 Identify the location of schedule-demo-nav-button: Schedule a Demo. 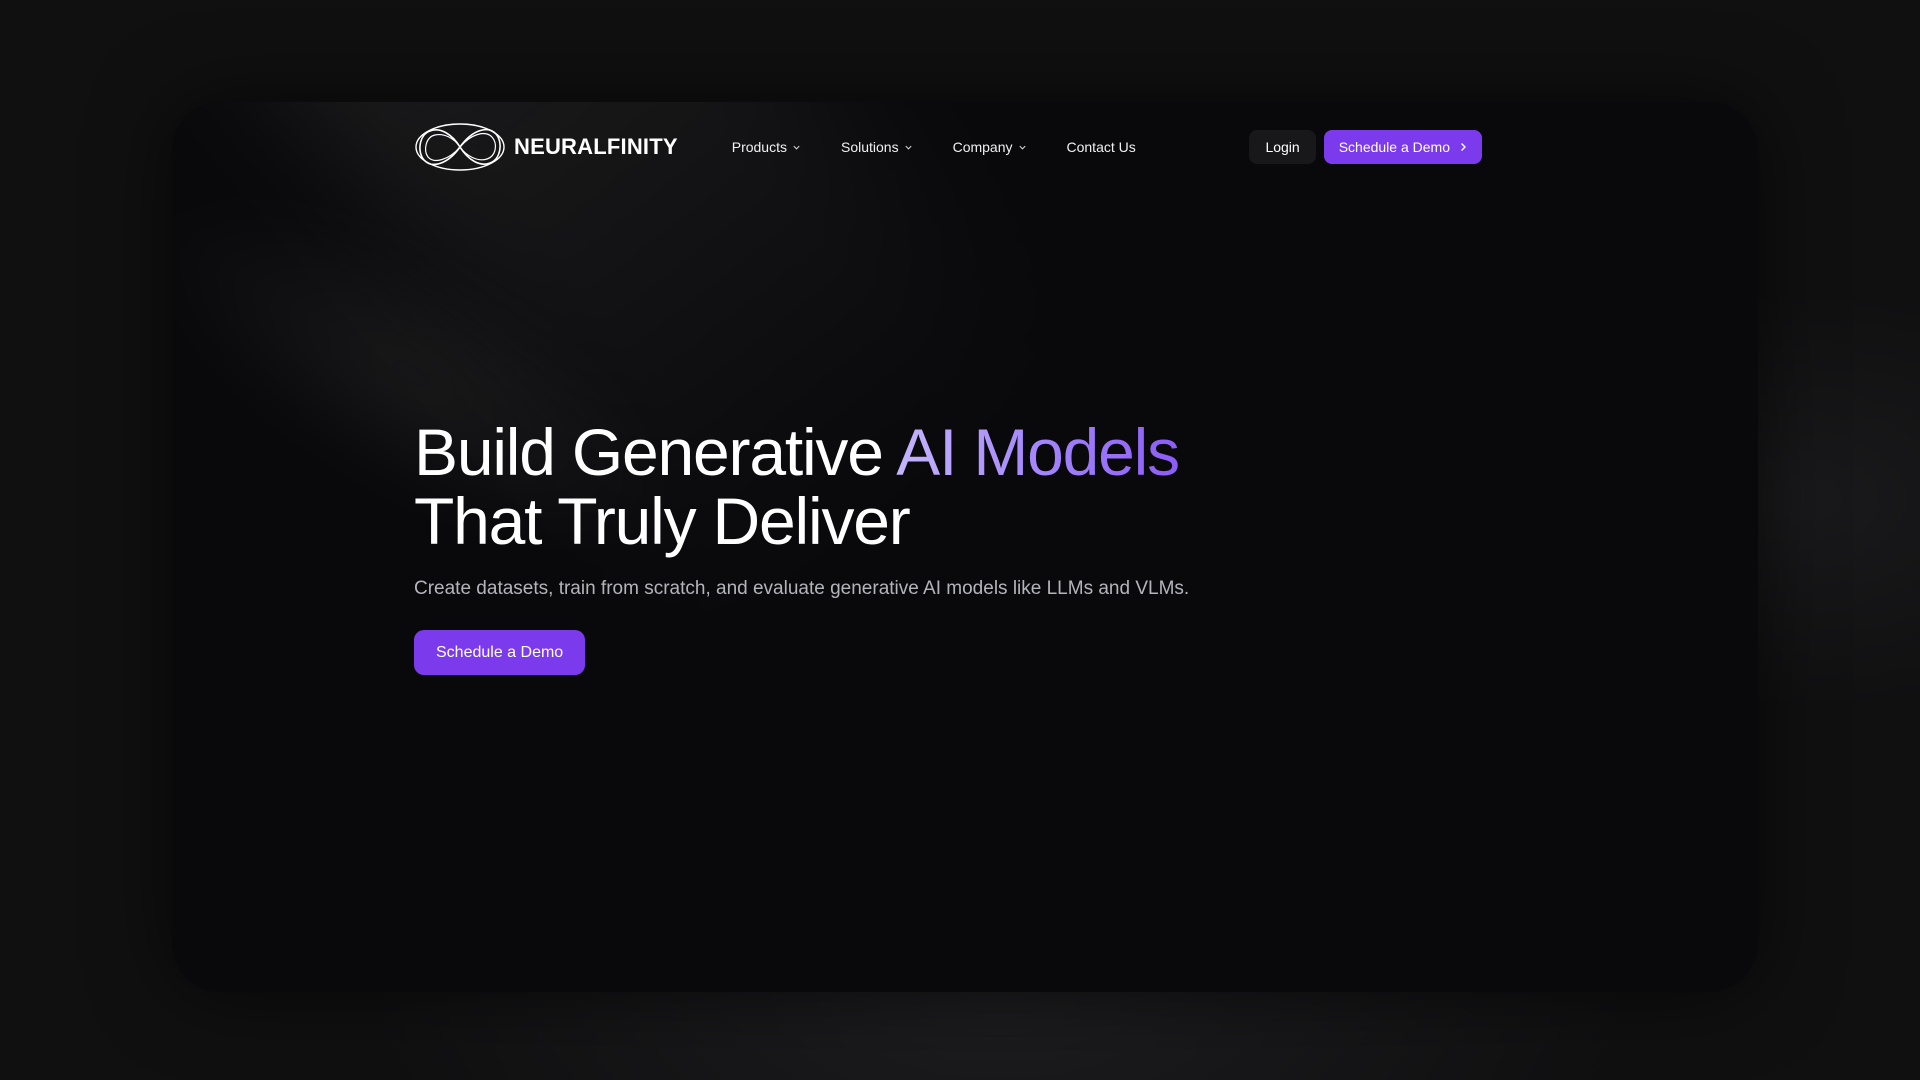
(1402, 147).